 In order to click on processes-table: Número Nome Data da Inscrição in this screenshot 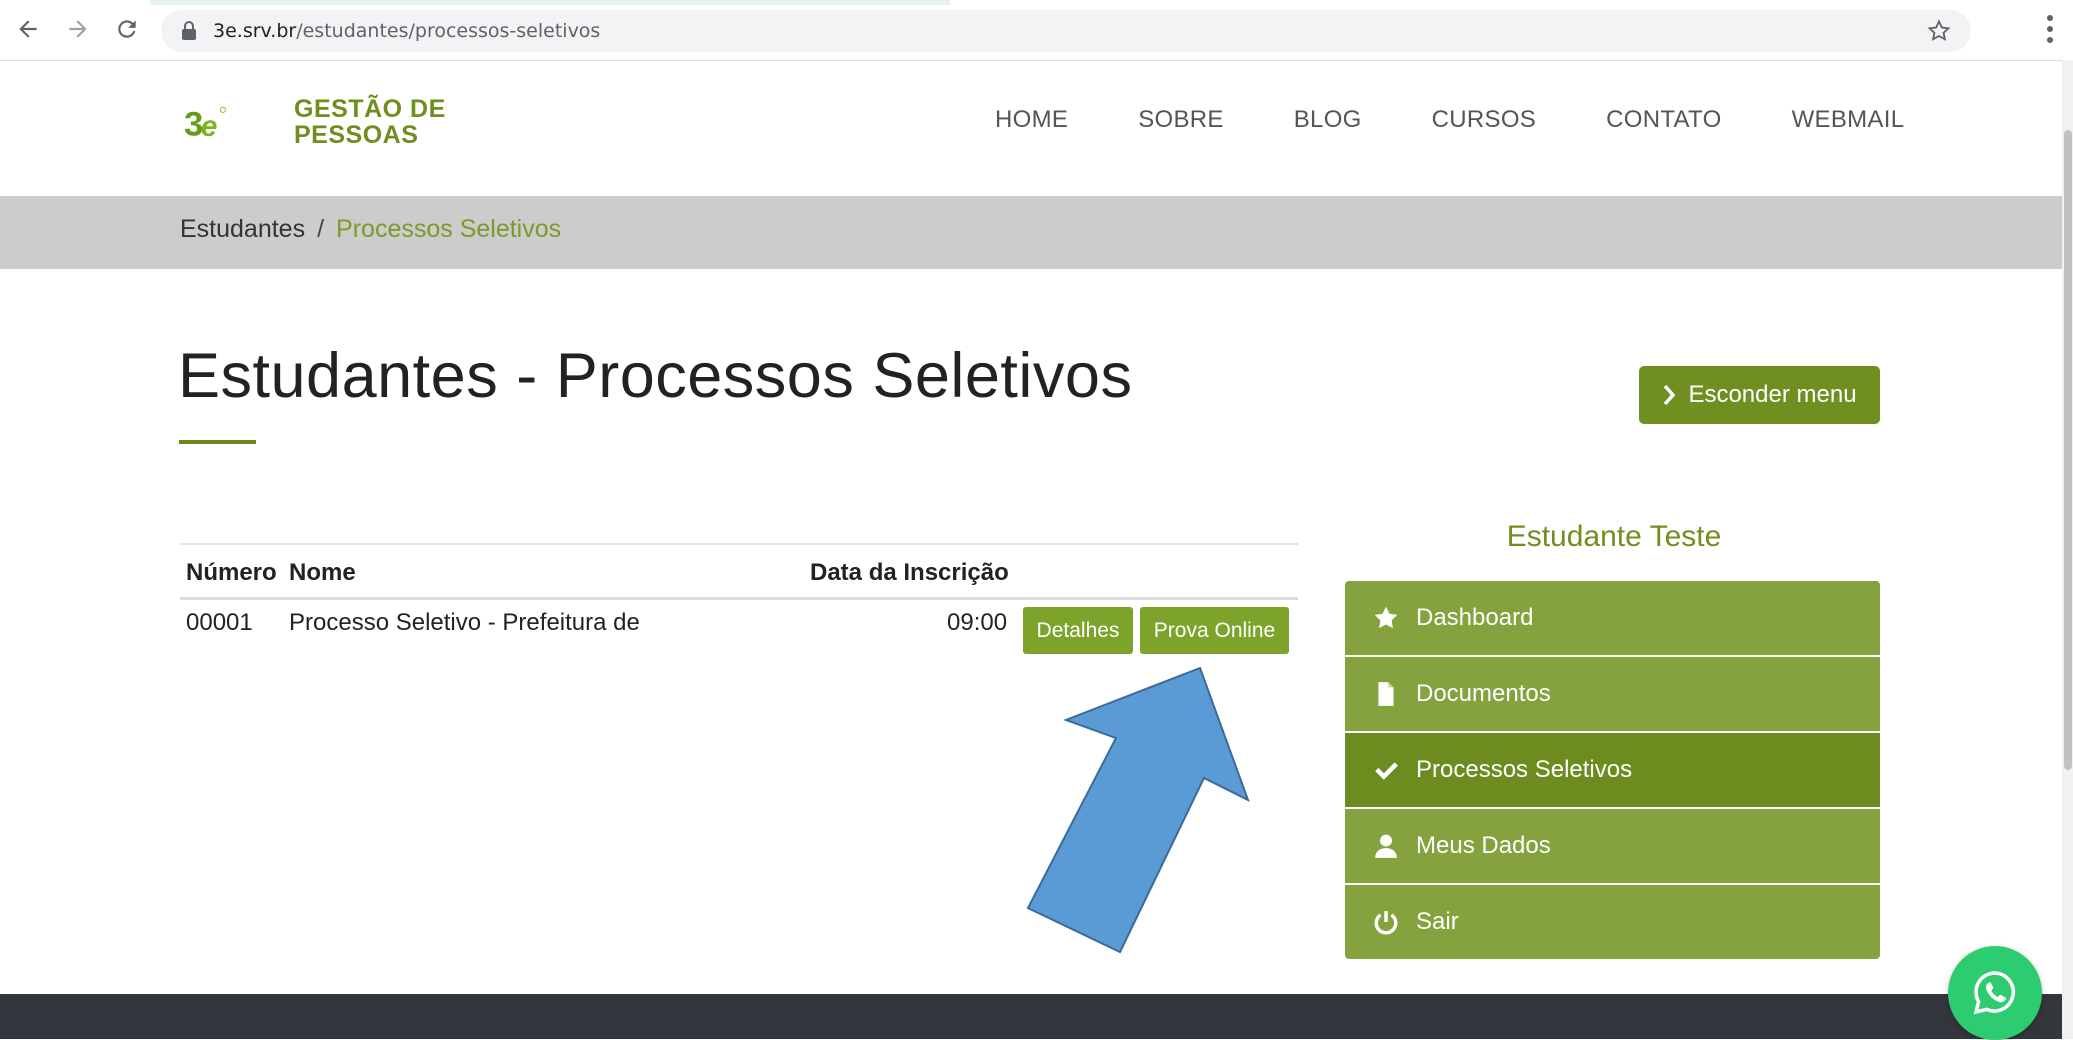, I will do `click(739, 571)`.